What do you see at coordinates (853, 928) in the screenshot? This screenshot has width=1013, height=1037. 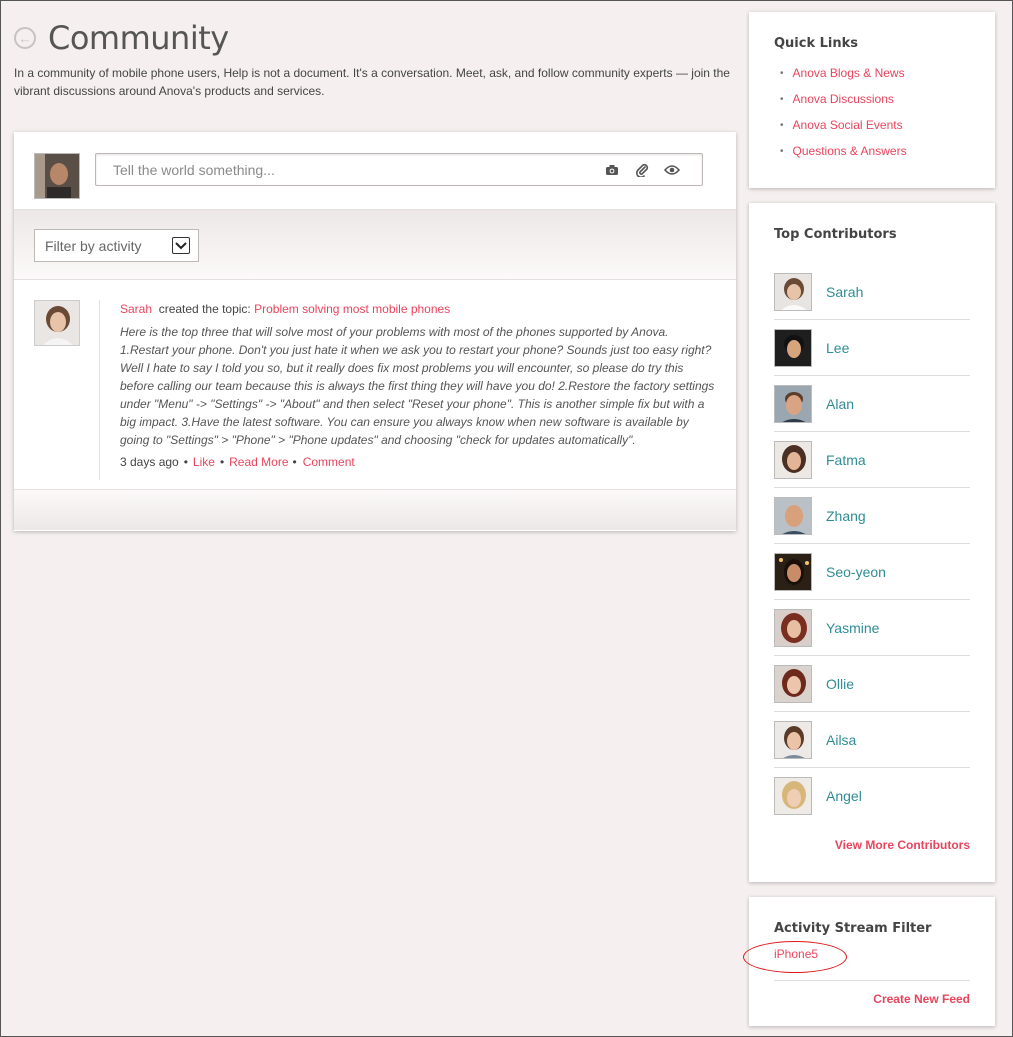 I see `activity-stream-filter-title: Activity Stream Filter` at bounding box center [853, 928].